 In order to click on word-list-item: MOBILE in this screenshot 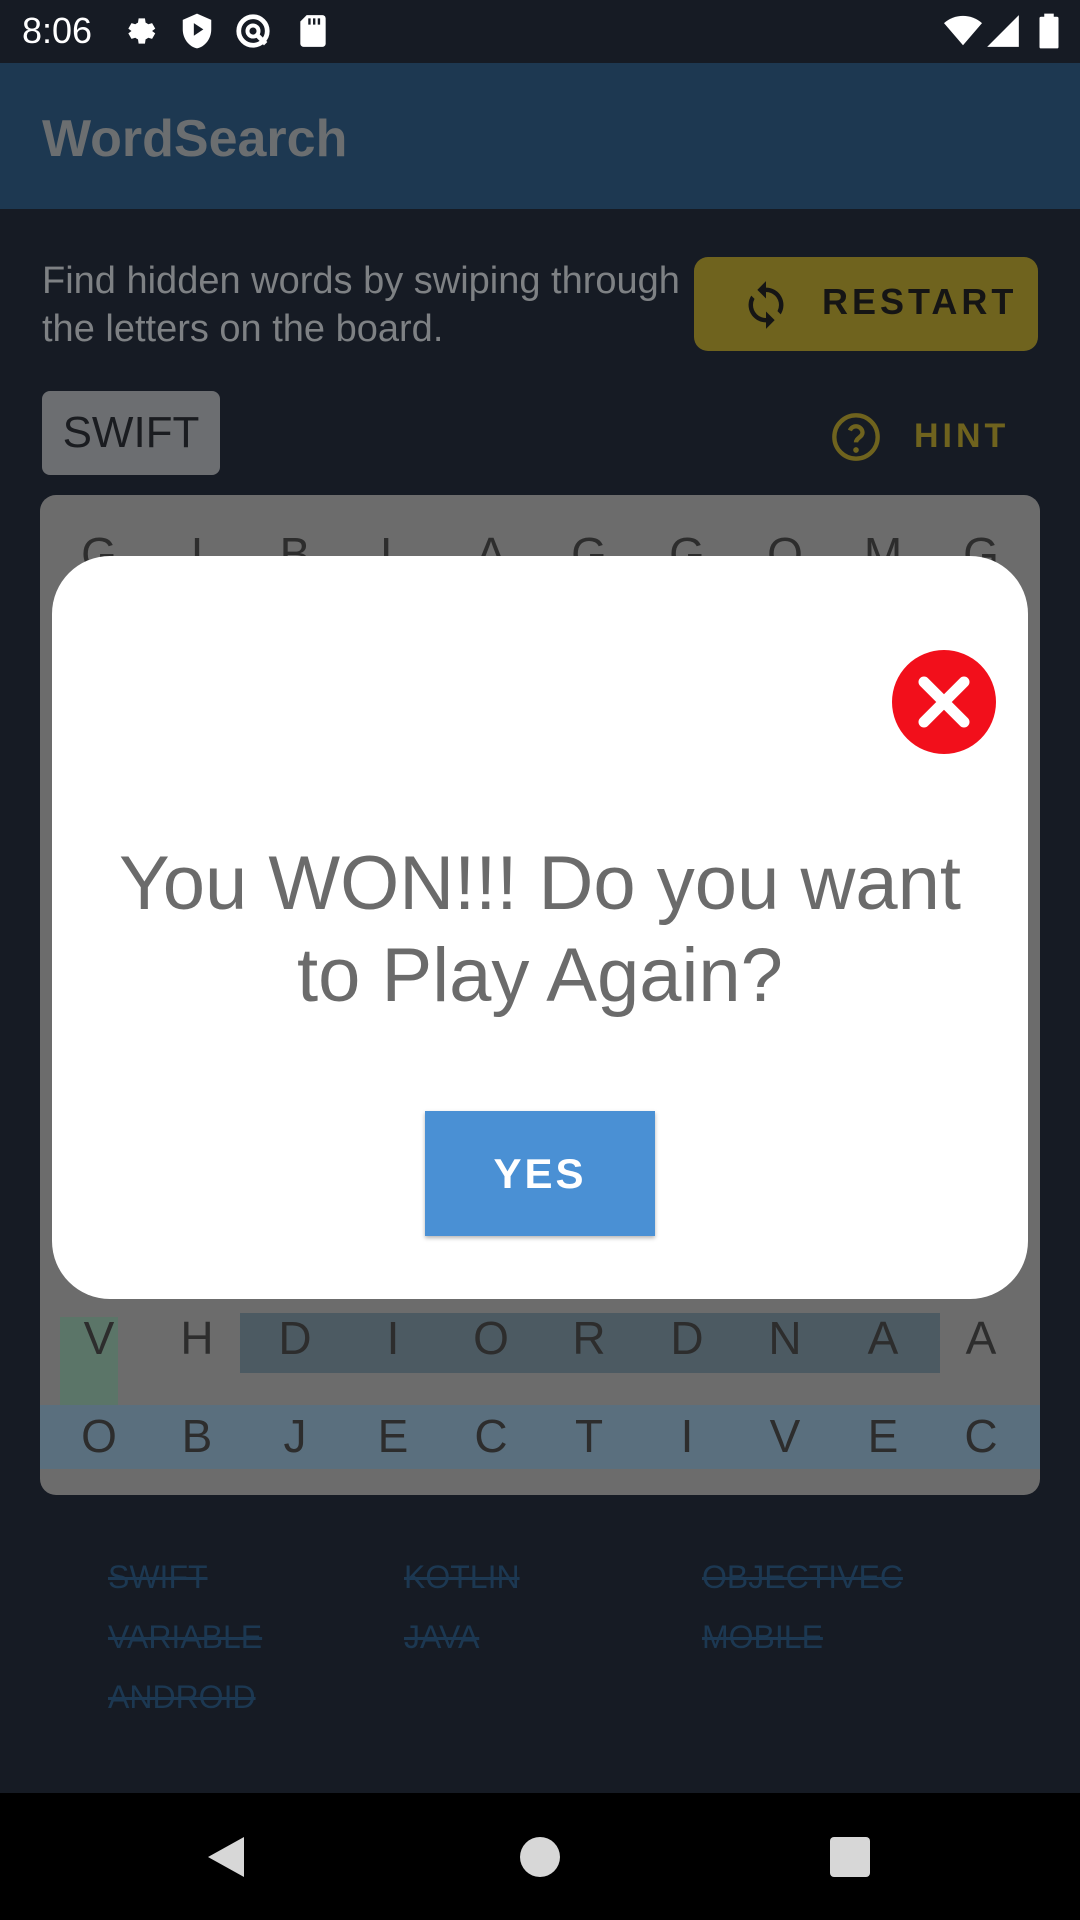, I will do `click(762, 1637)`.